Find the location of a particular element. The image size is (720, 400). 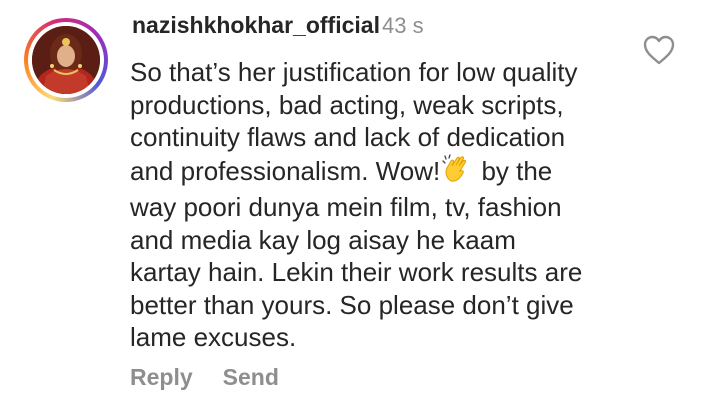

comment-username: nazishkhokhar_official is located at coordinates (256, 25).